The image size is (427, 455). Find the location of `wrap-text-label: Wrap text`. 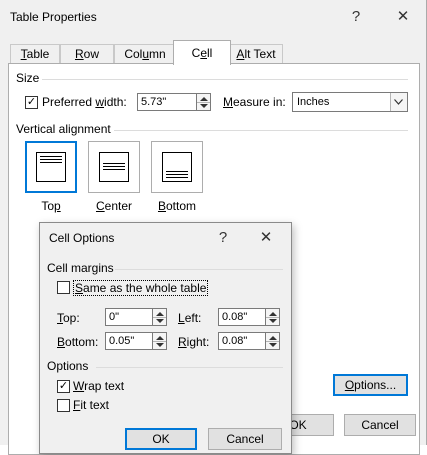

wrap-text-label: Wrap text is located at coordinates (99, 386).